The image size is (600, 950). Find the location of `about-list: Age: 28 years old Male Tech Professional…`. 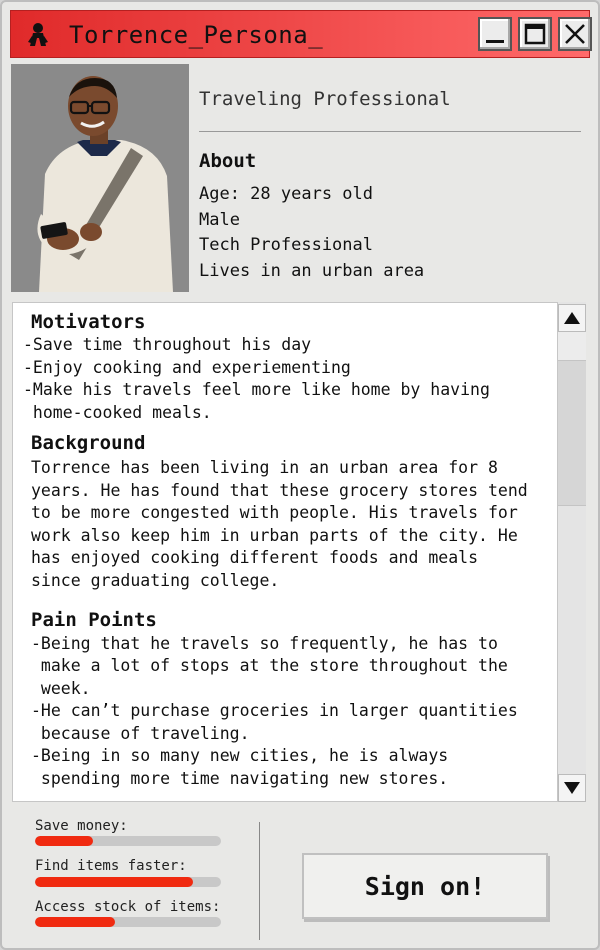

about-list: Age: 28 years old Male Tech Professional… is located at coordinates (311, 233).